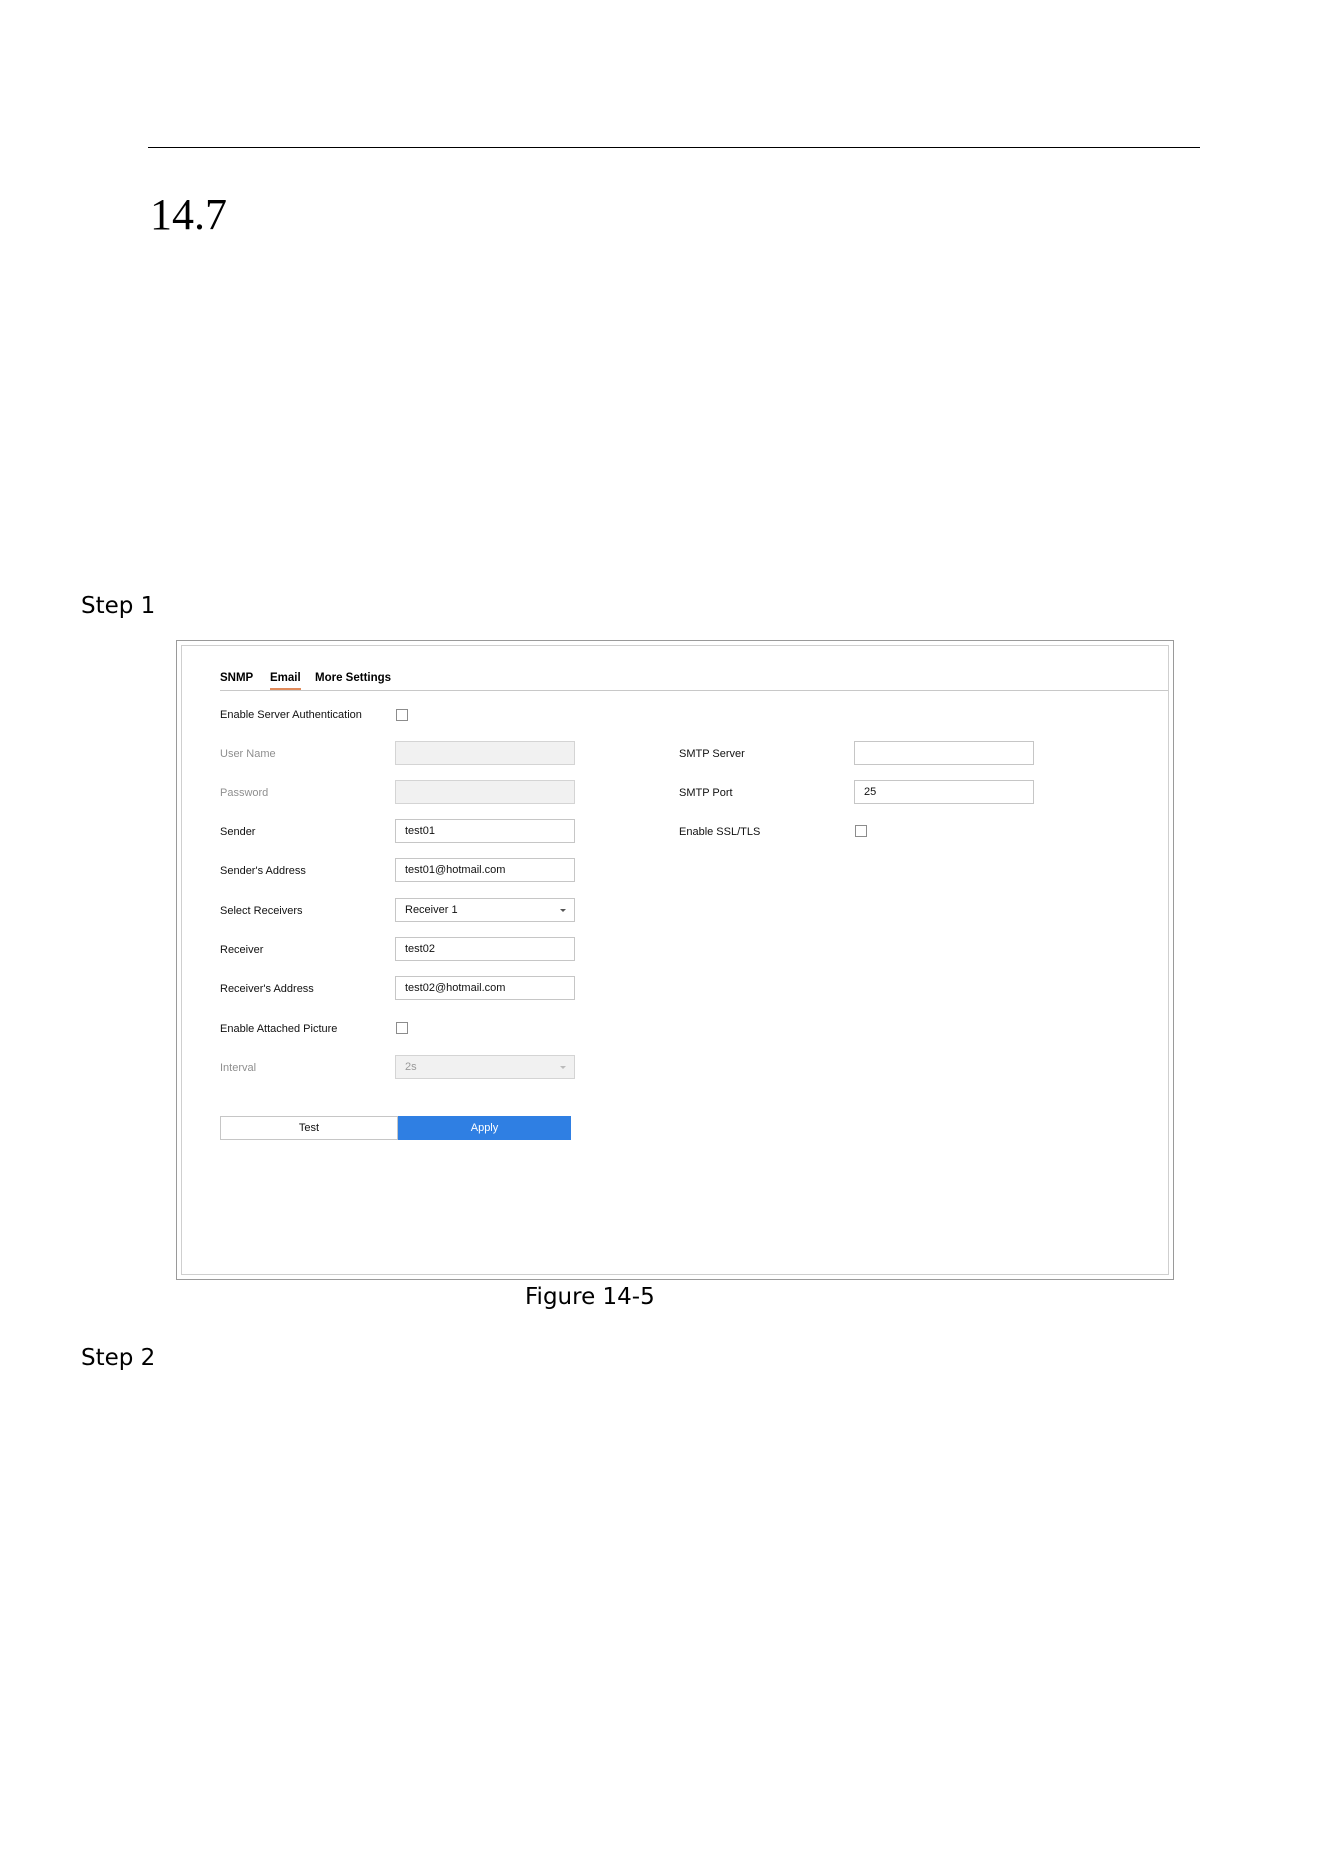 The image size is (1324, 1872). I want to click on interval-value: 2s, so click(411, 1067).